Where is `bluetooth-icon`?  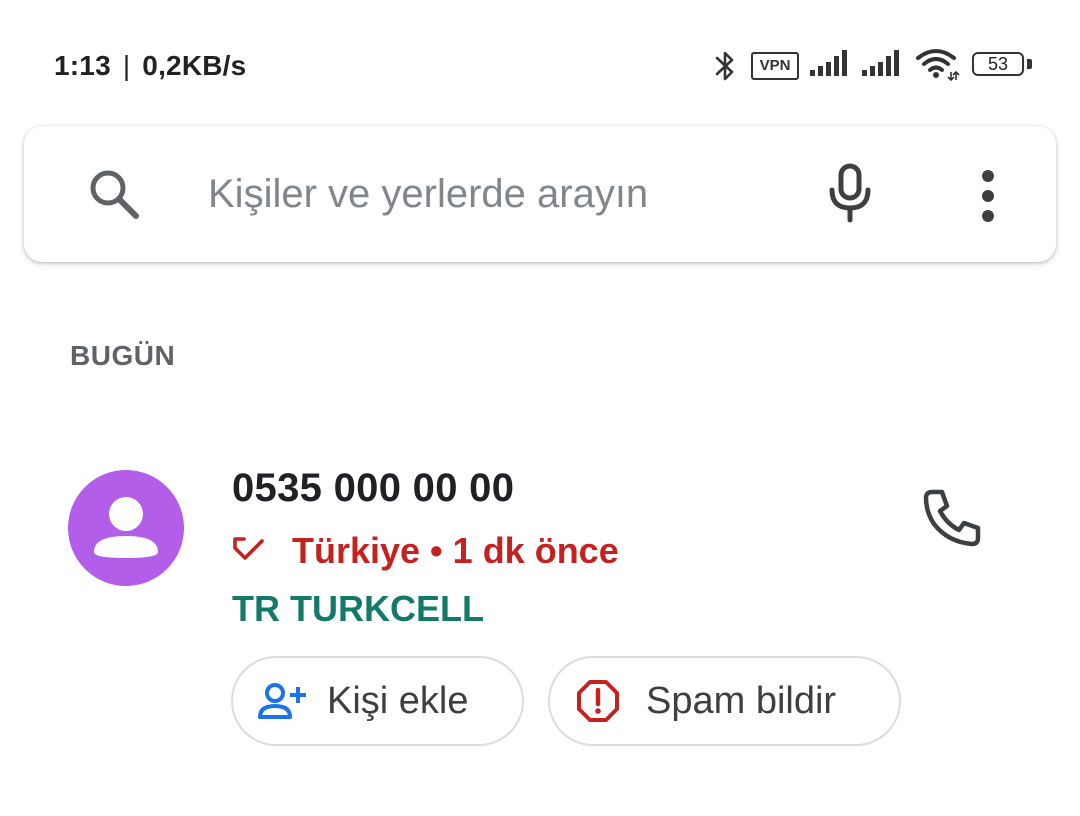
bluetooth-icon is located at coordinates (724, 66).